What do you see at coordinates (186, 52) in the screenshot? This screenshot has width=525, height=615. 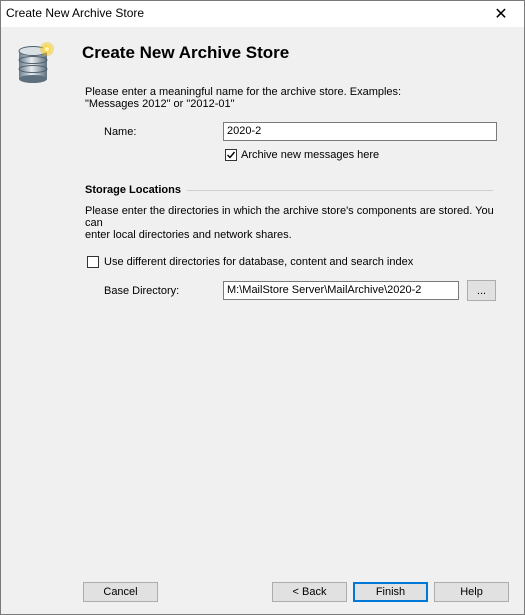 I see `page-title: Create New Archive Store` at bounding box center [186, 52].